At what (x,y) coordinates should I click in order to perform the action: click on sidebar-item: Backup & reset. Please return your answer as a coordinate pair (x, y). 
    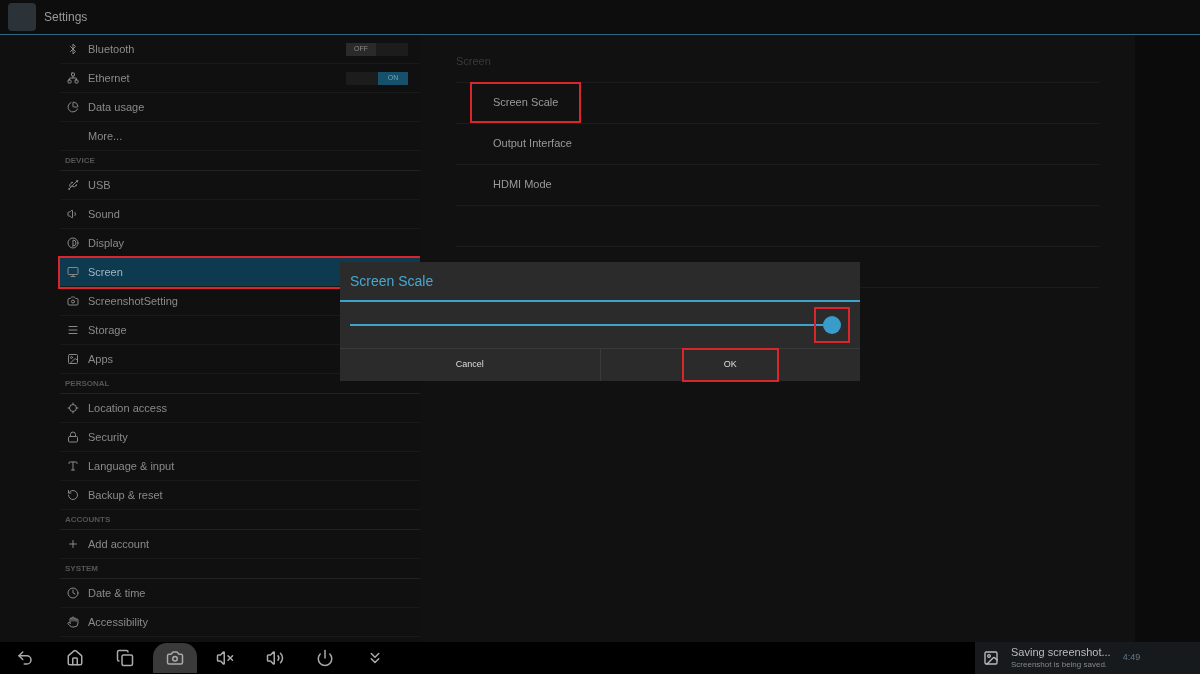
    Looking at the image, I should click on (240, 495).